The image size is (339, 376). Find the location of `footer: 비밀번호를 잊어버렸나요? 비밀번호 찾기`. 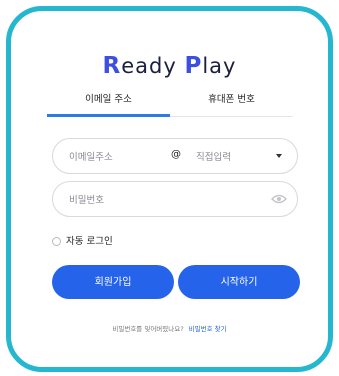

footer: 비밀번호를 잊어버렸나요? 비밀번호 찾기 is located at coordinates (169, 328).